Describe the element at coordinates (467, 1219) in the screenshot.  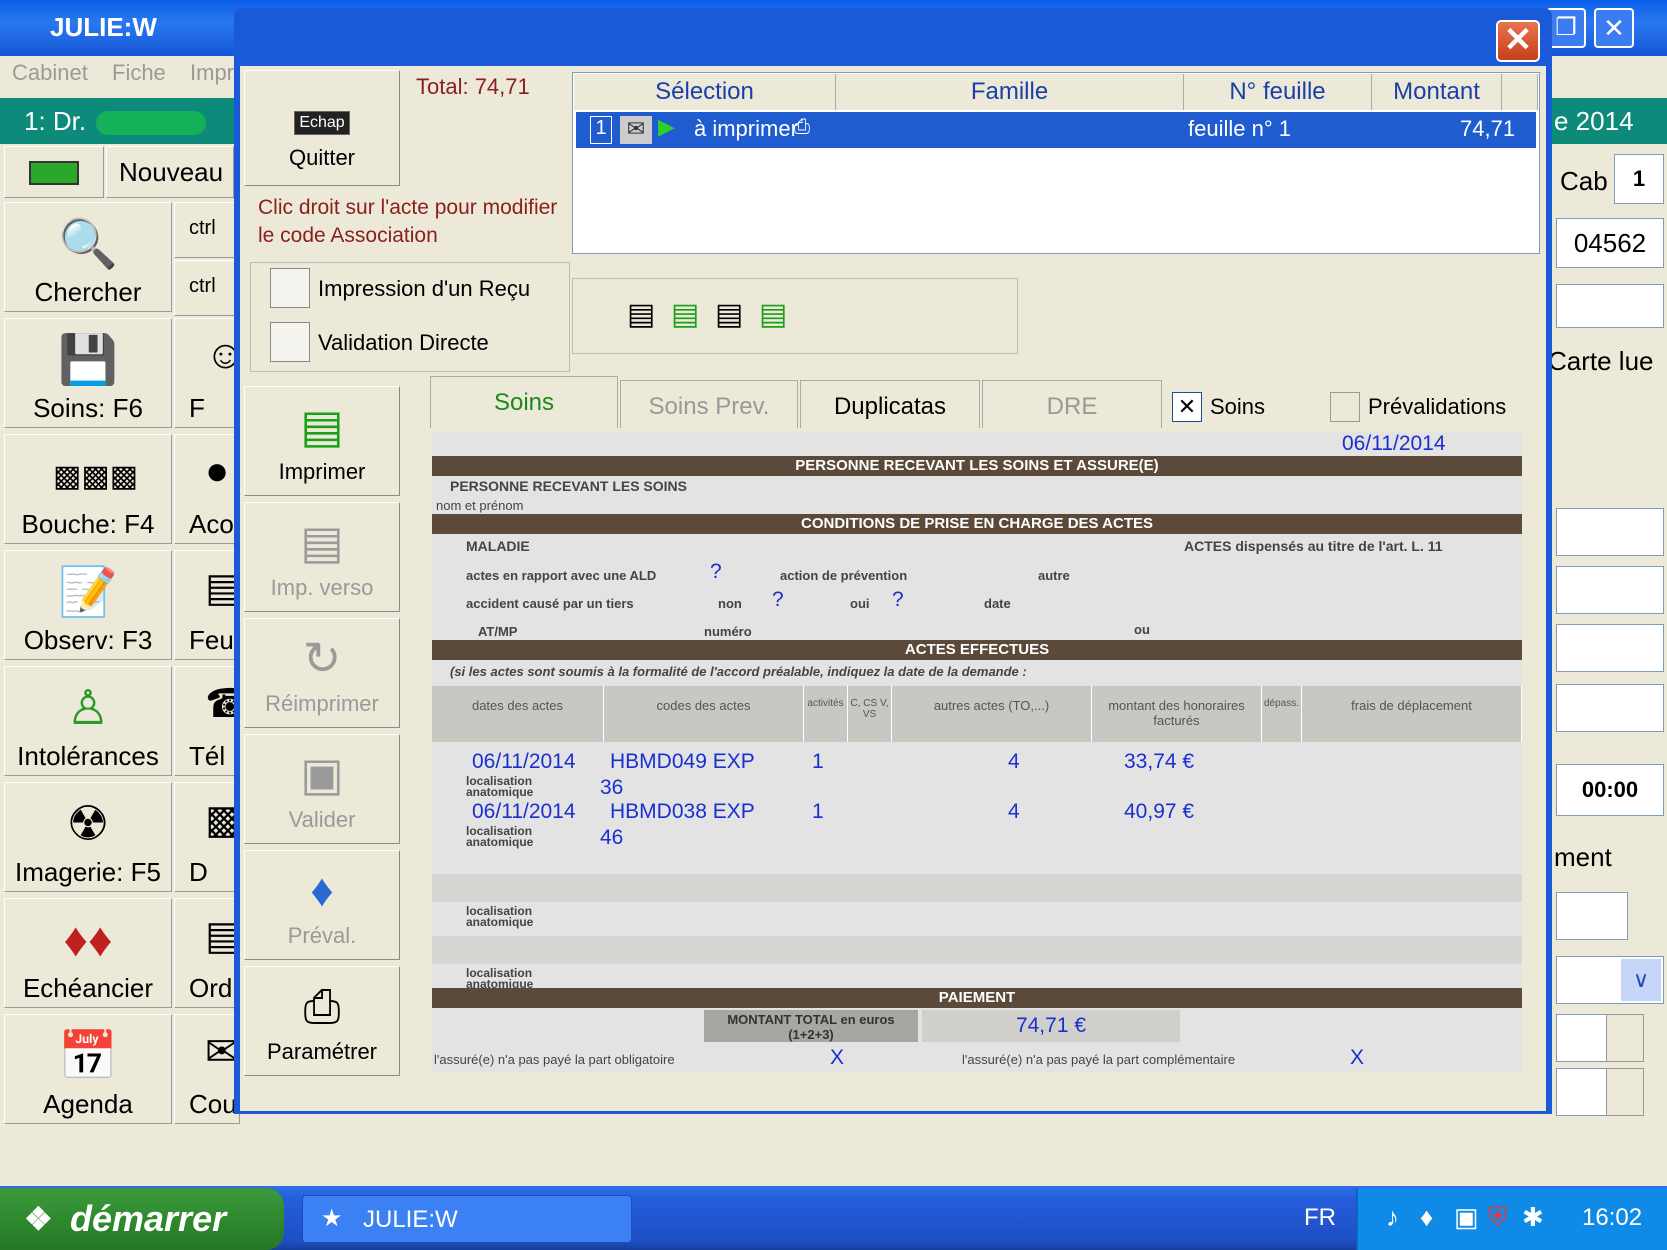
I see `taskbar-app-button: ★ JULIE:W` at that location.